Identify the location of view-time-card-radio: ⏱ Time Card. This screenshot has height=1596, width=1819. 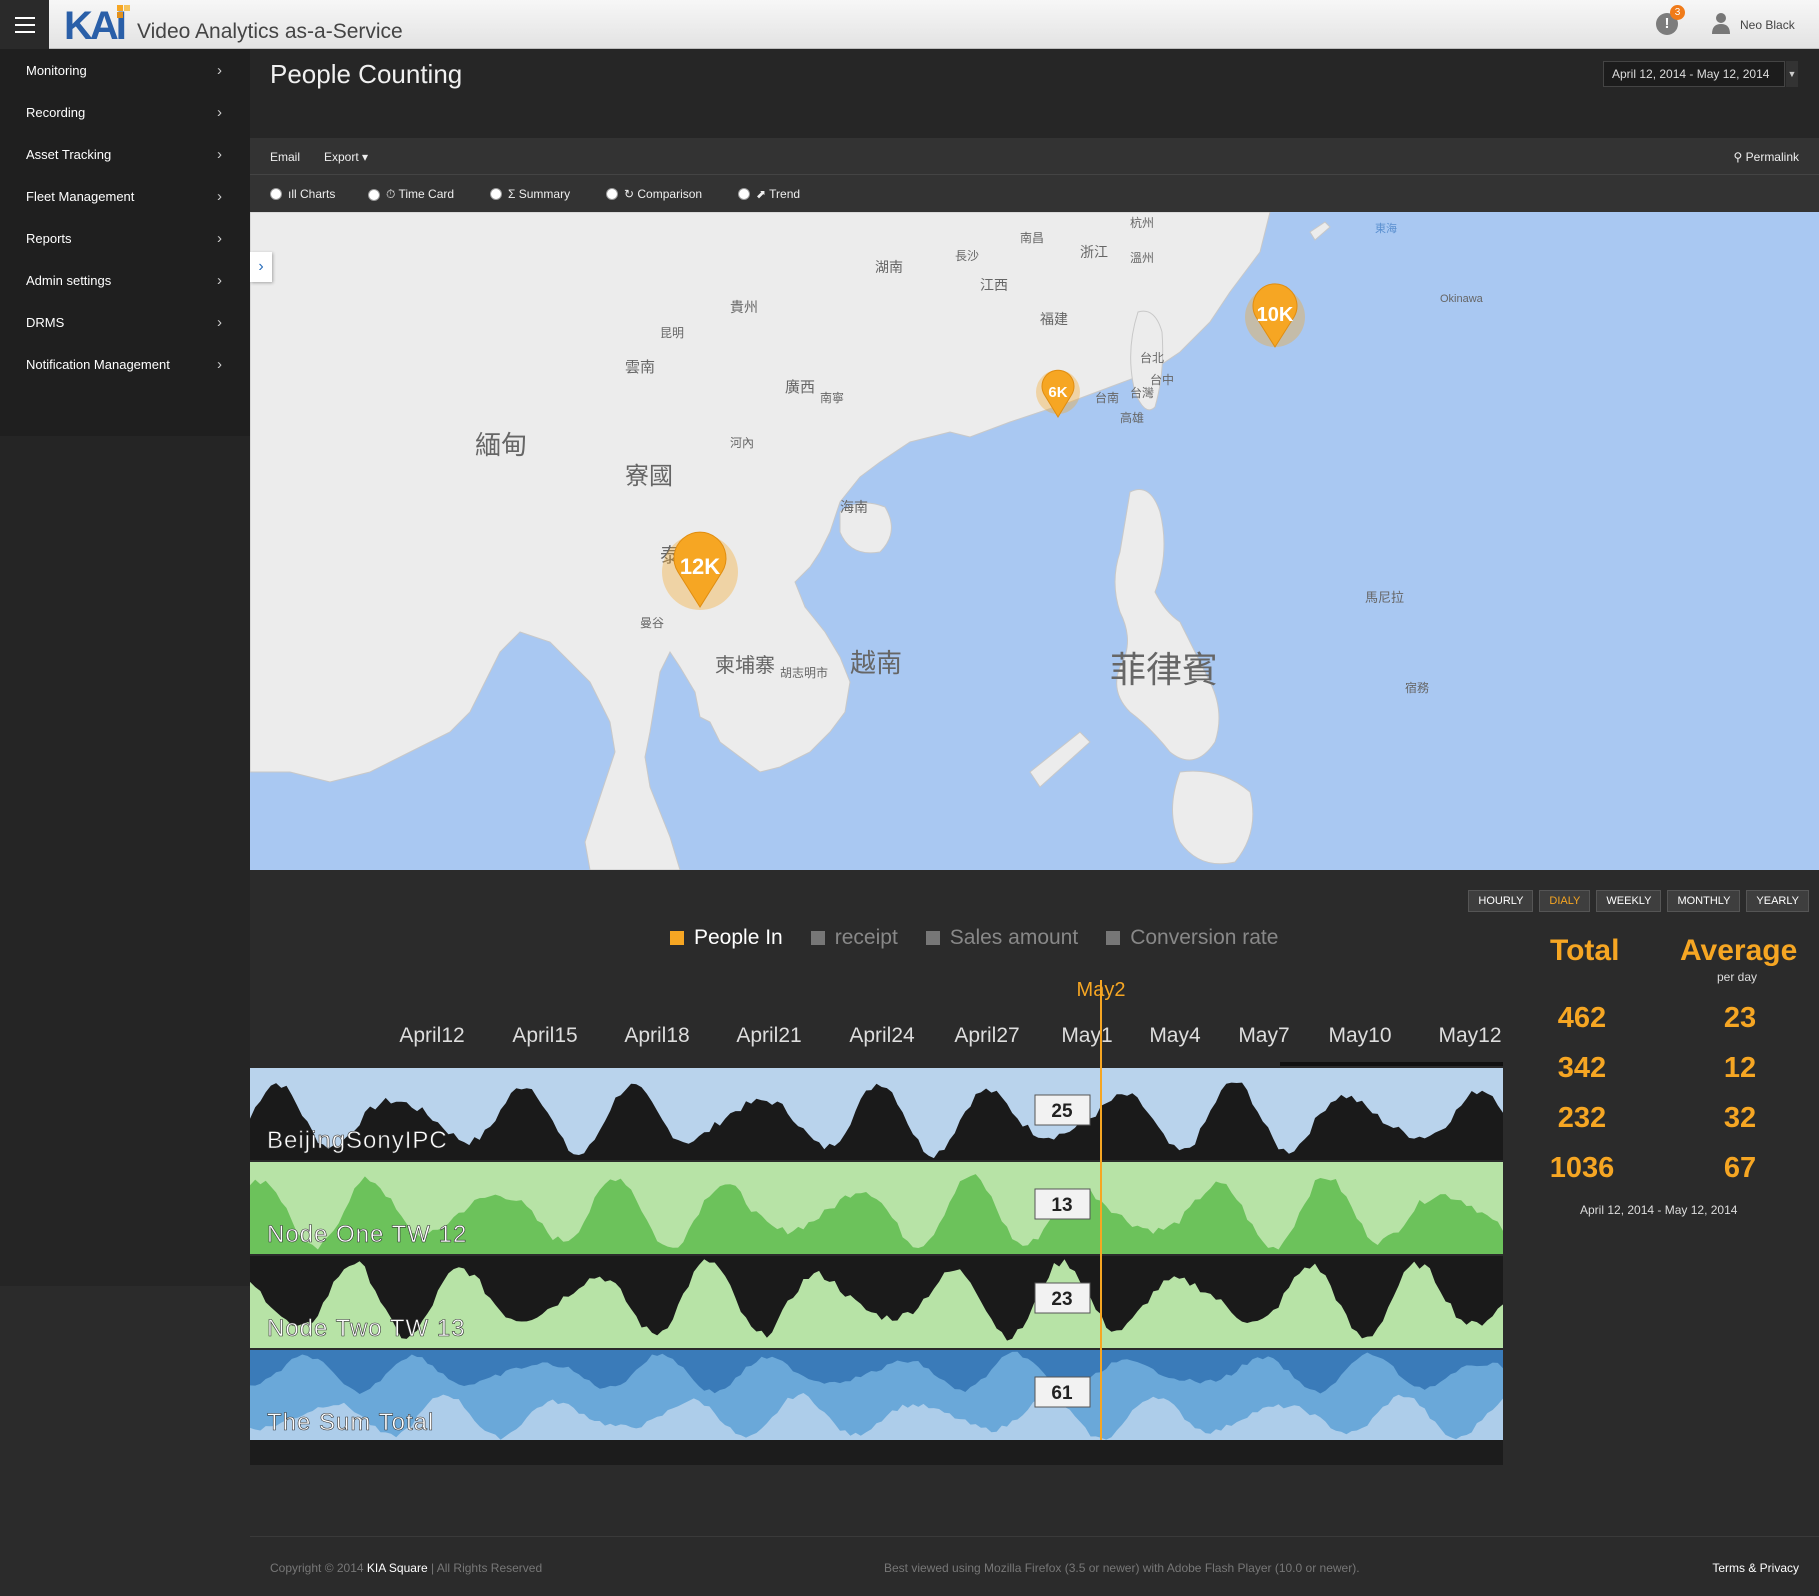
(411, 194).